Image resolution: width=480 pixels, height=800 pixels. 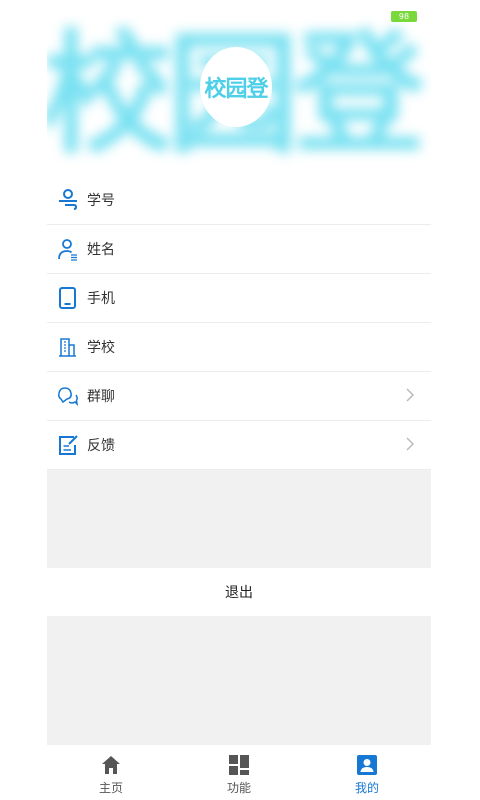 I want to click on menu-item-feedback: 反馈, so click(x=239, y=445).